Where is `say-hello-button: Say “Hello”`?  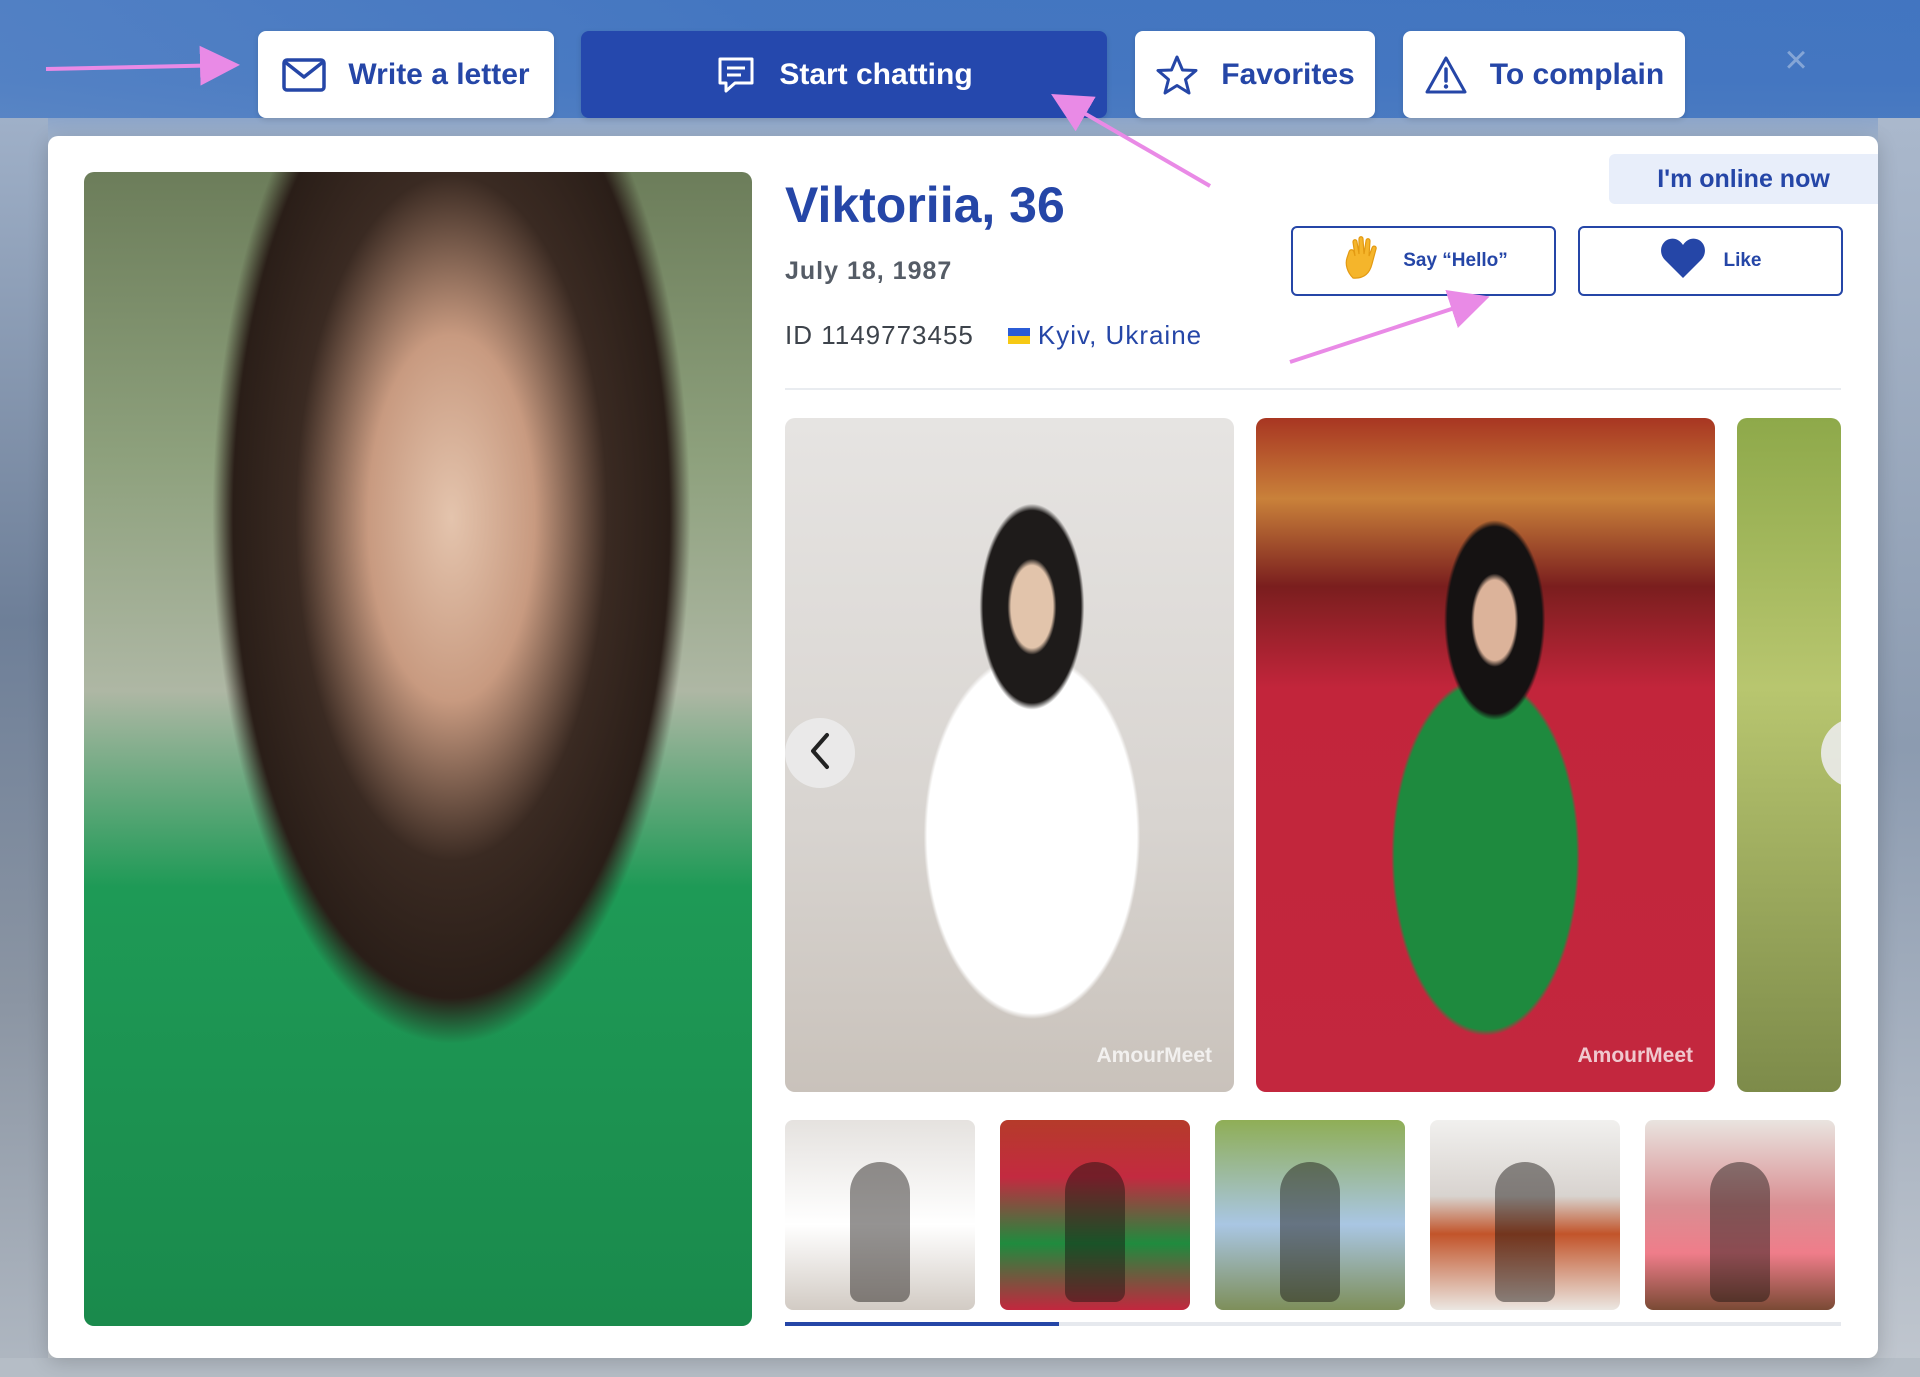
say-hello-button: Say “Hello” is located at coordinates (1423, 261).